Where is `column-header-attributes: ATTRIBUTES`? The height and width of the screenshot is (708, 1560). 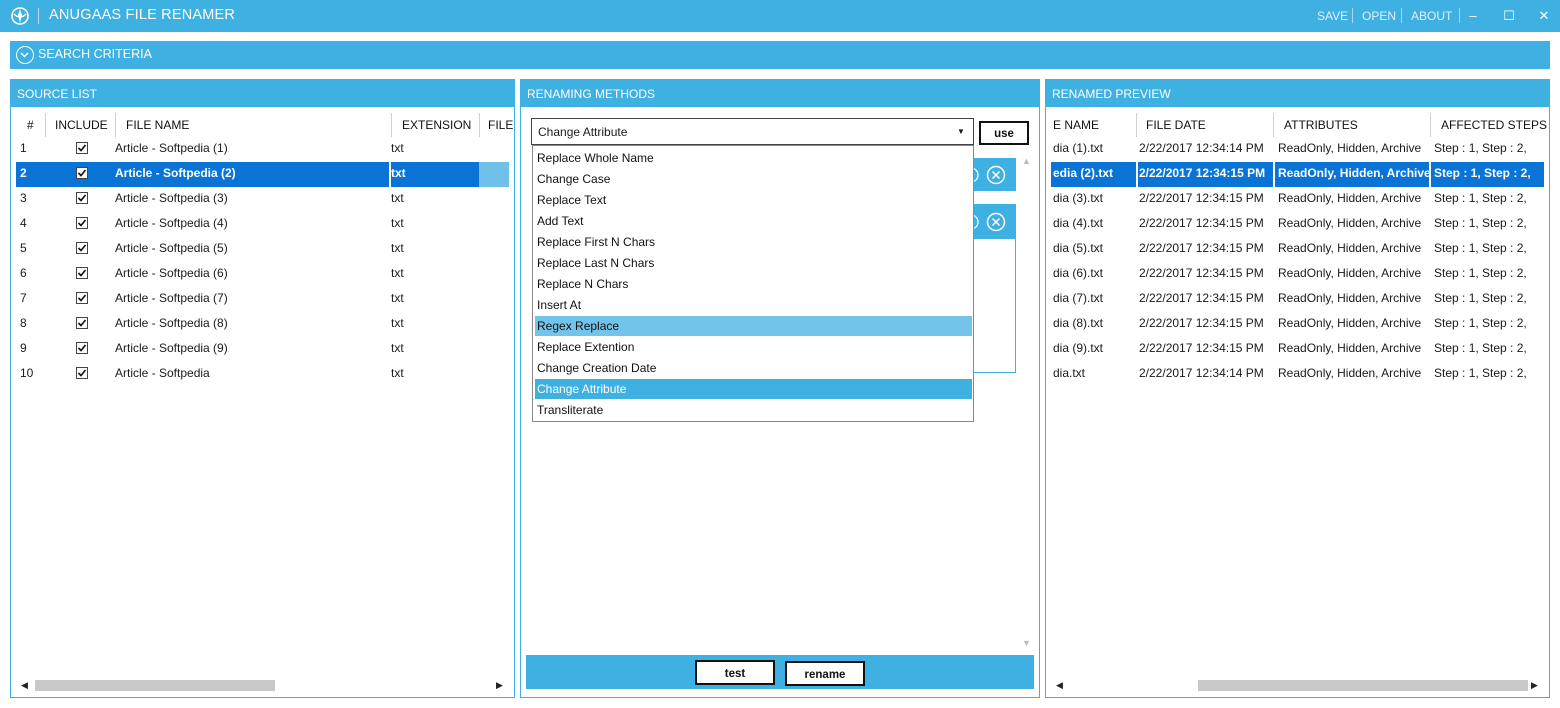
column-header-attributes: ATTRIBUTES is located at coordinates (1321, 126).